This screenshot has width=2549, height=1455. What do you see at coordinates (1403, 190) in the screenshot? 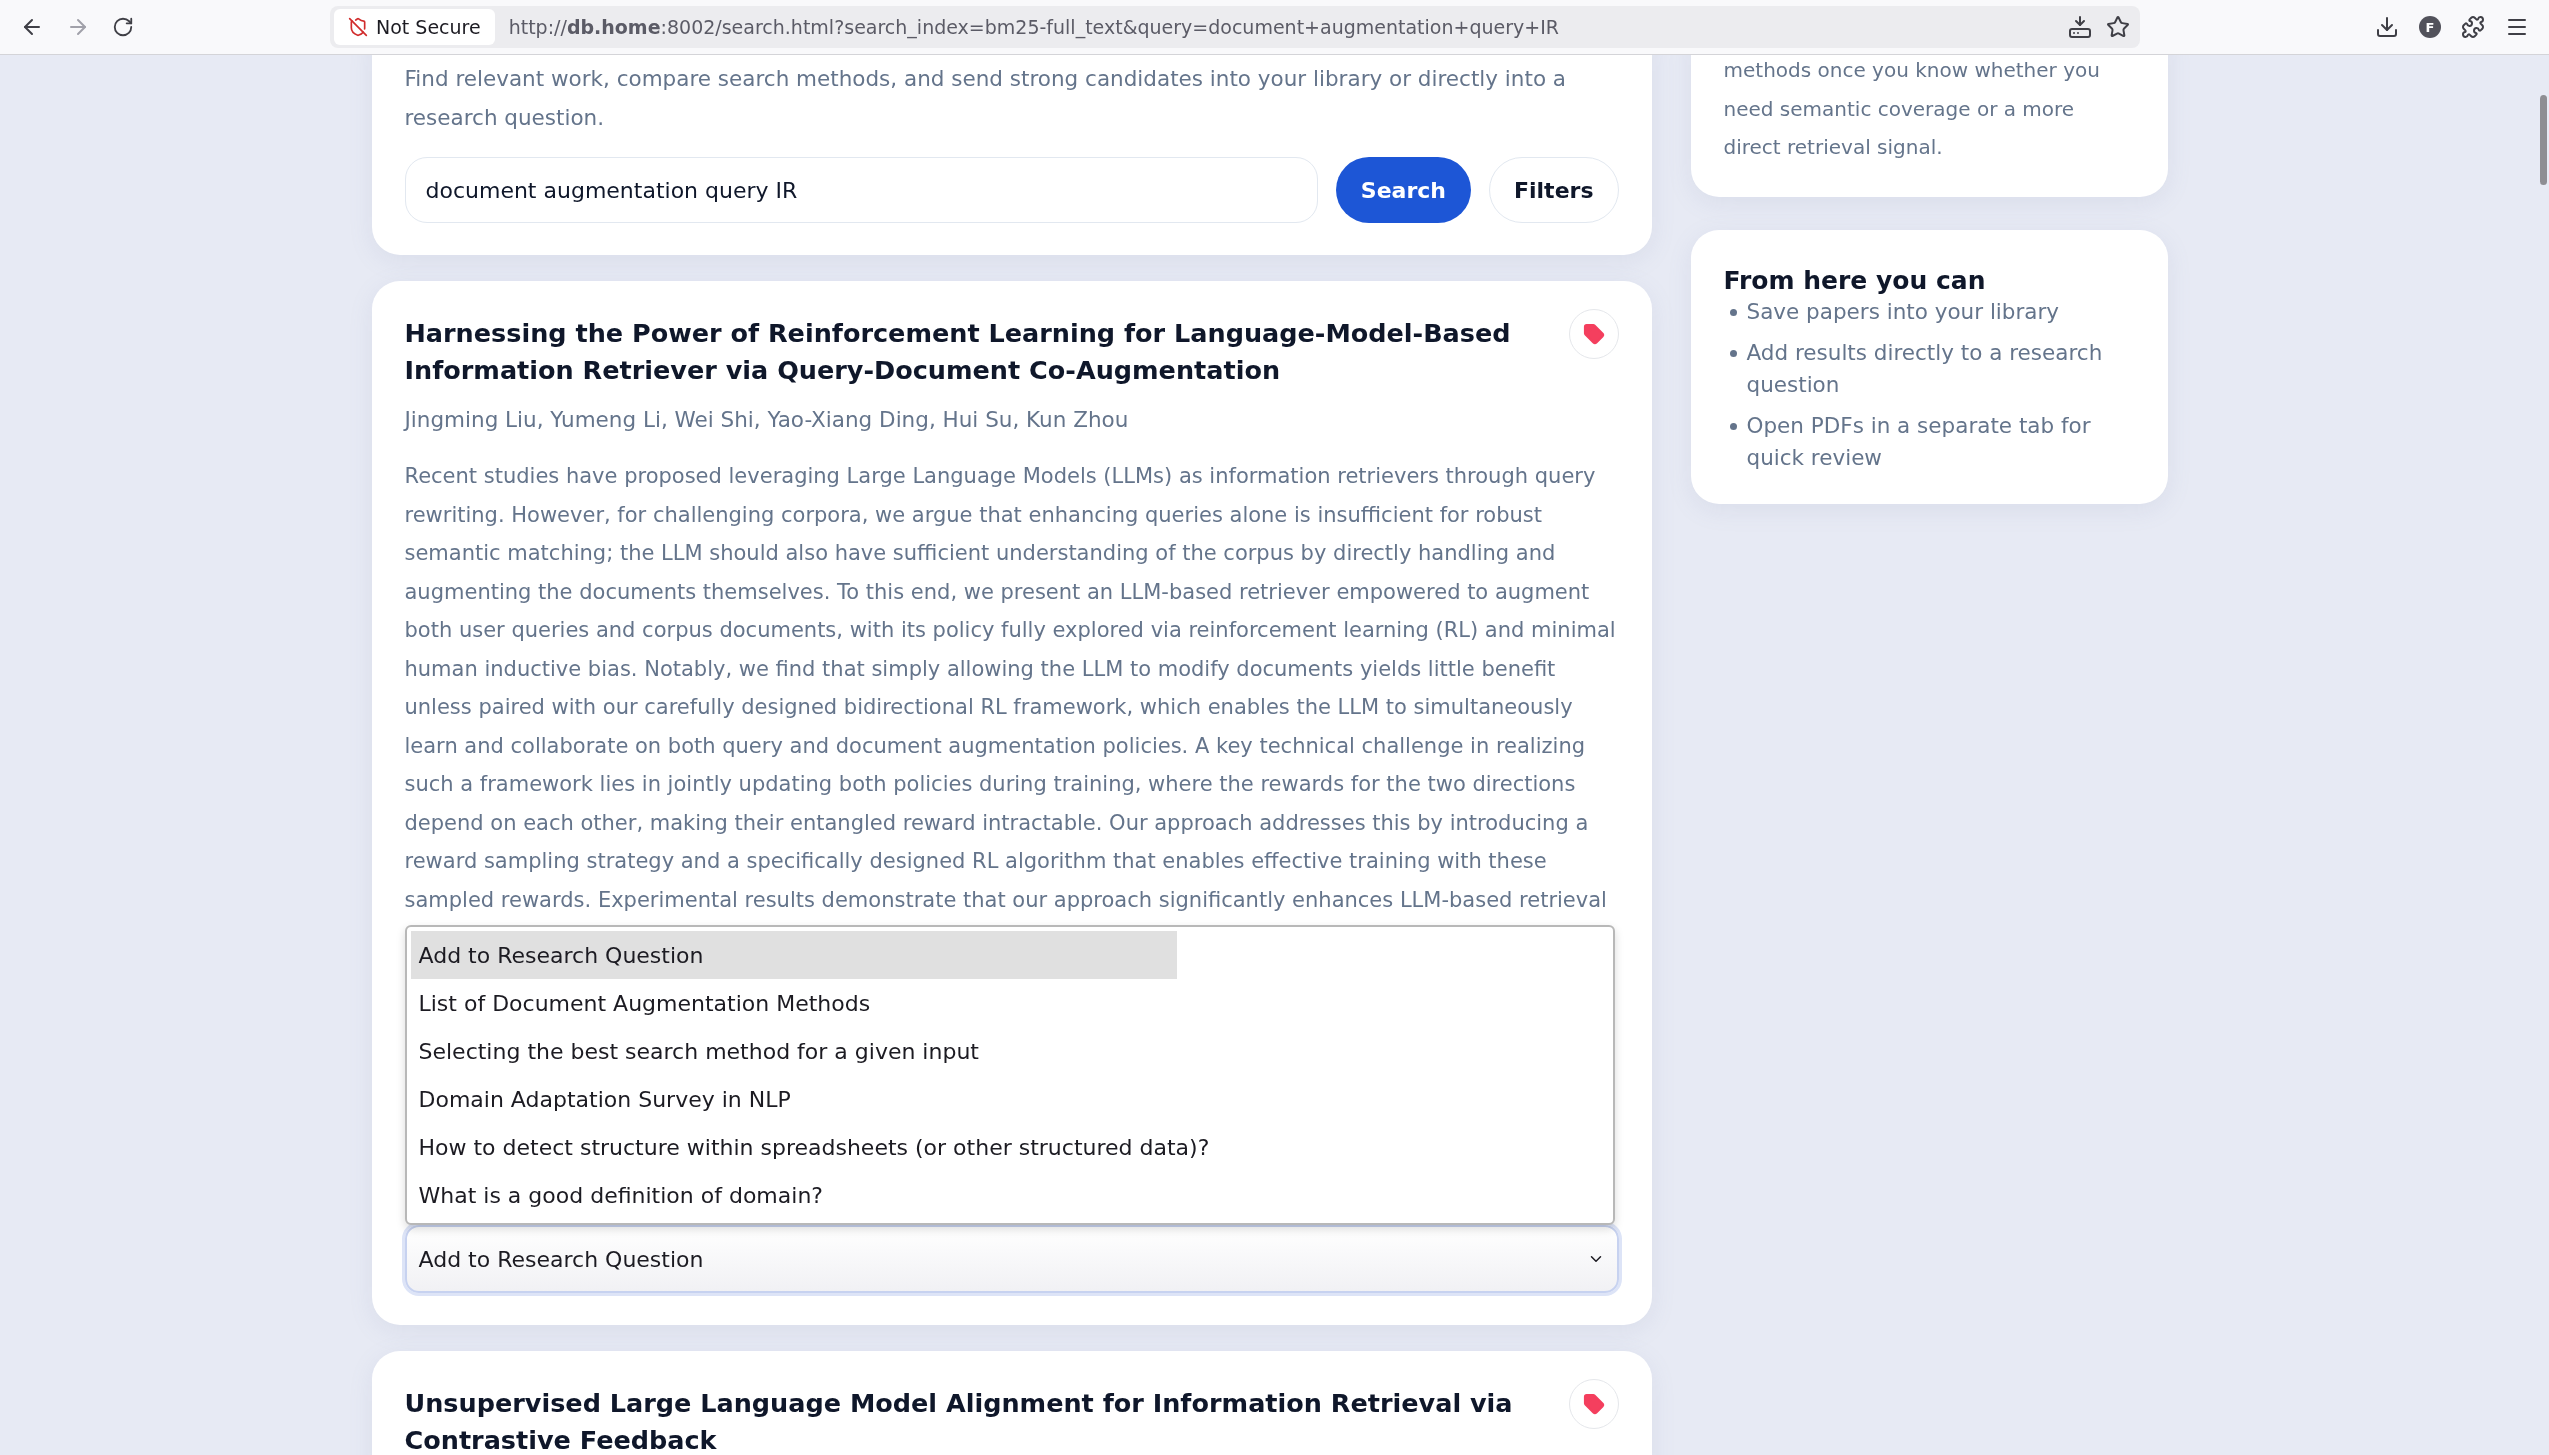
I see `search-button: Search` at bounding box center [1403, 190].